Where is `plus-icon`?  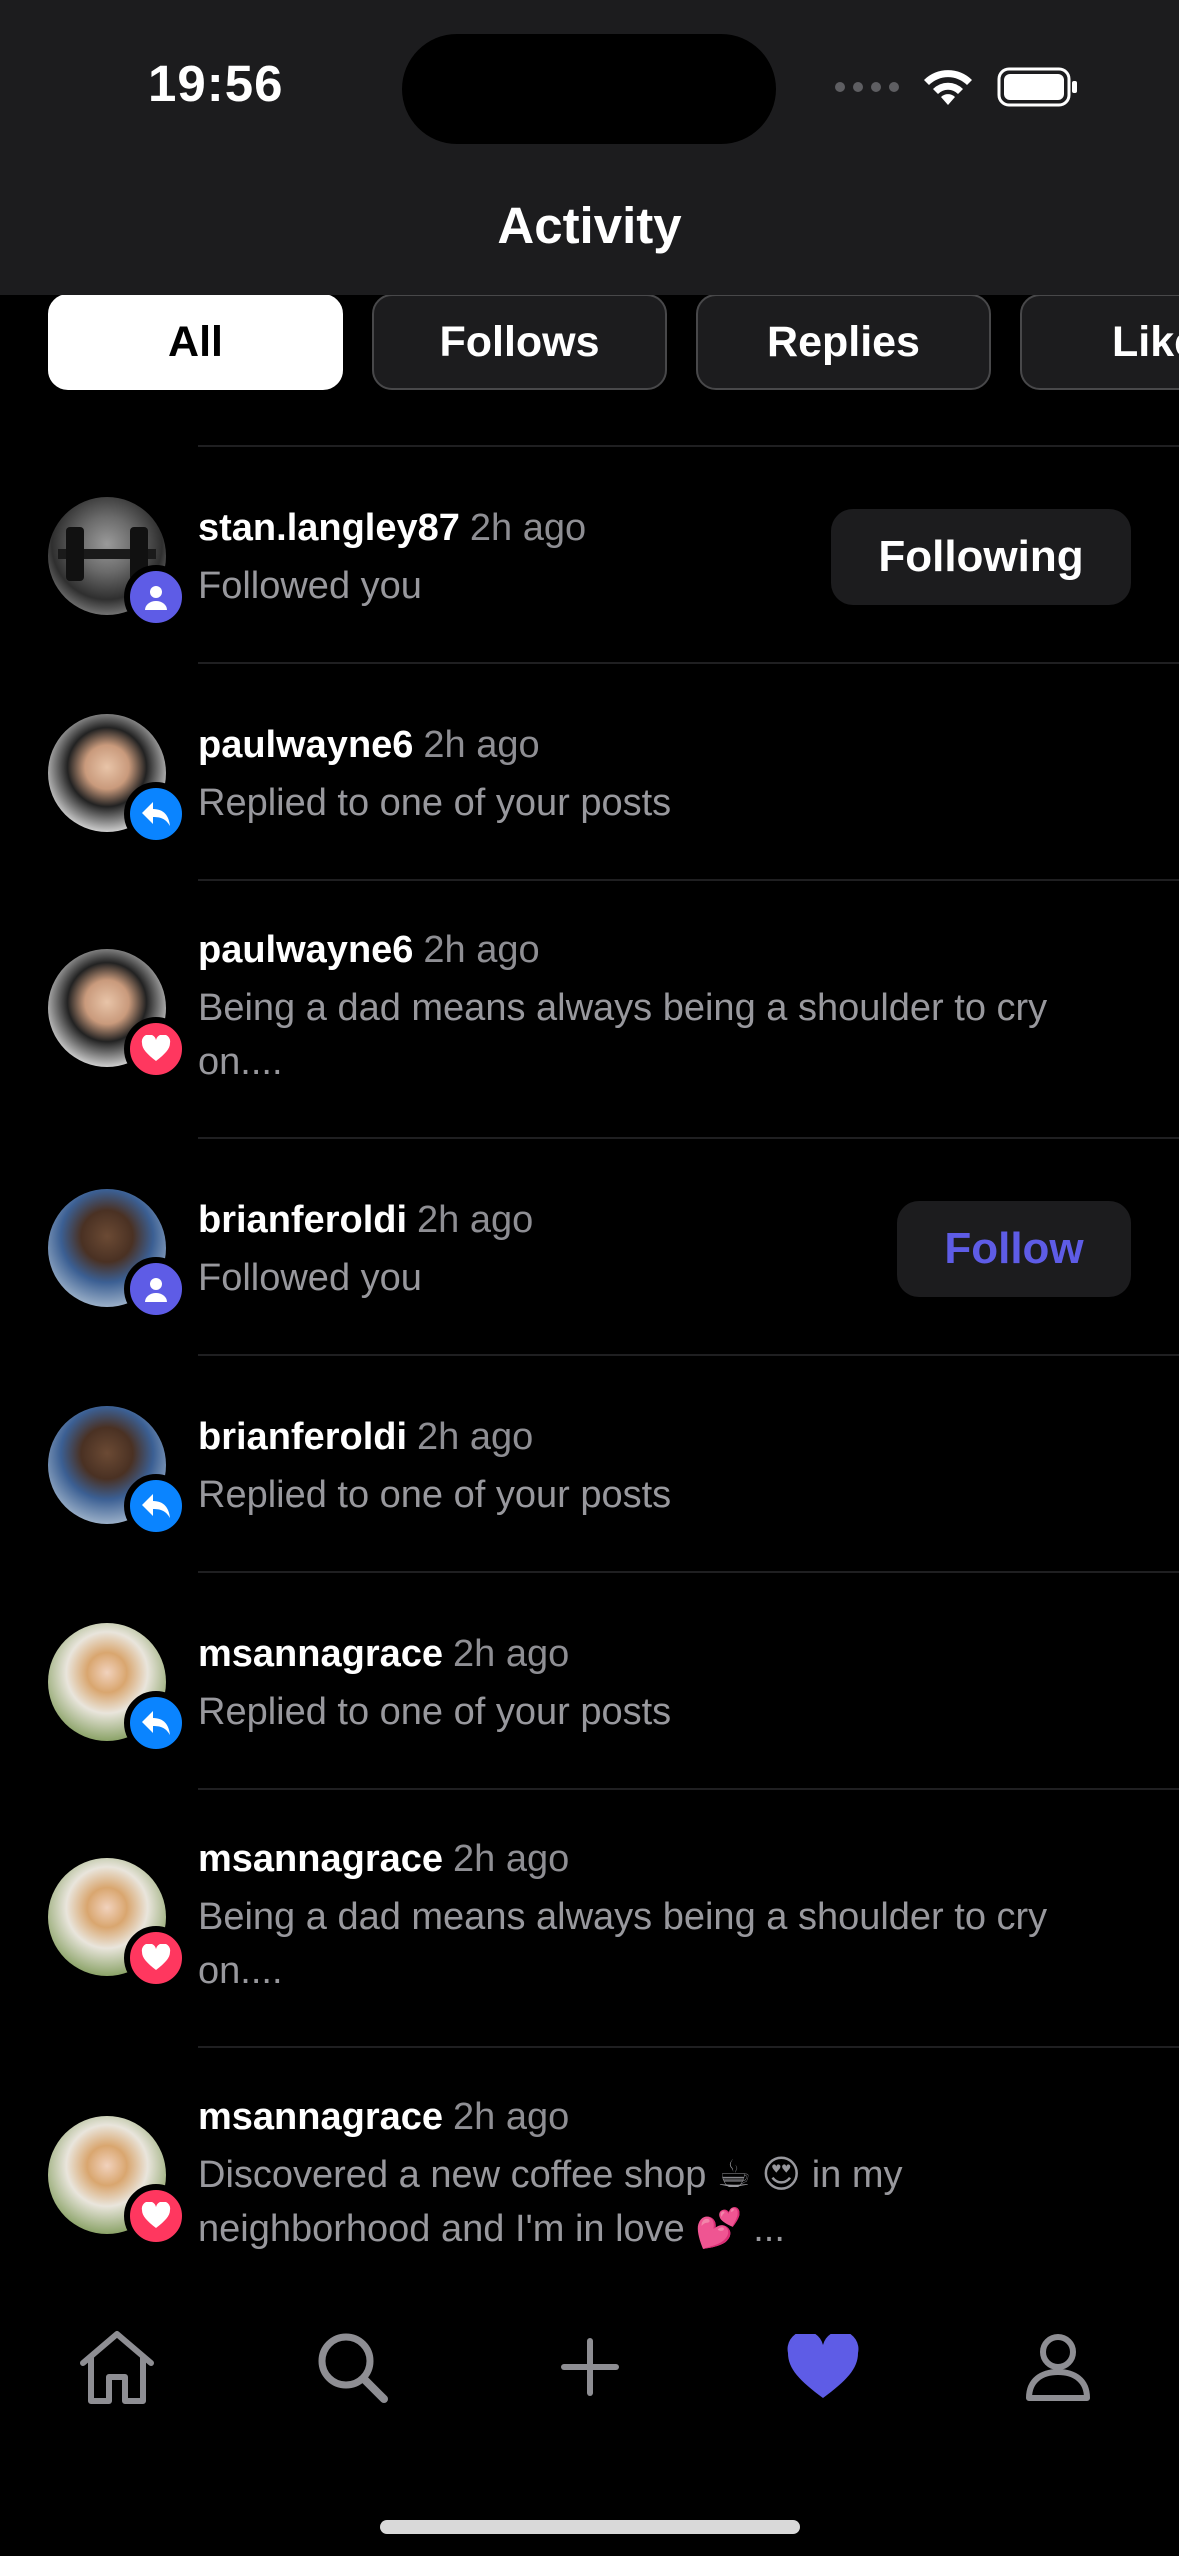 plus-icon is located at coordinates (590, 2367).